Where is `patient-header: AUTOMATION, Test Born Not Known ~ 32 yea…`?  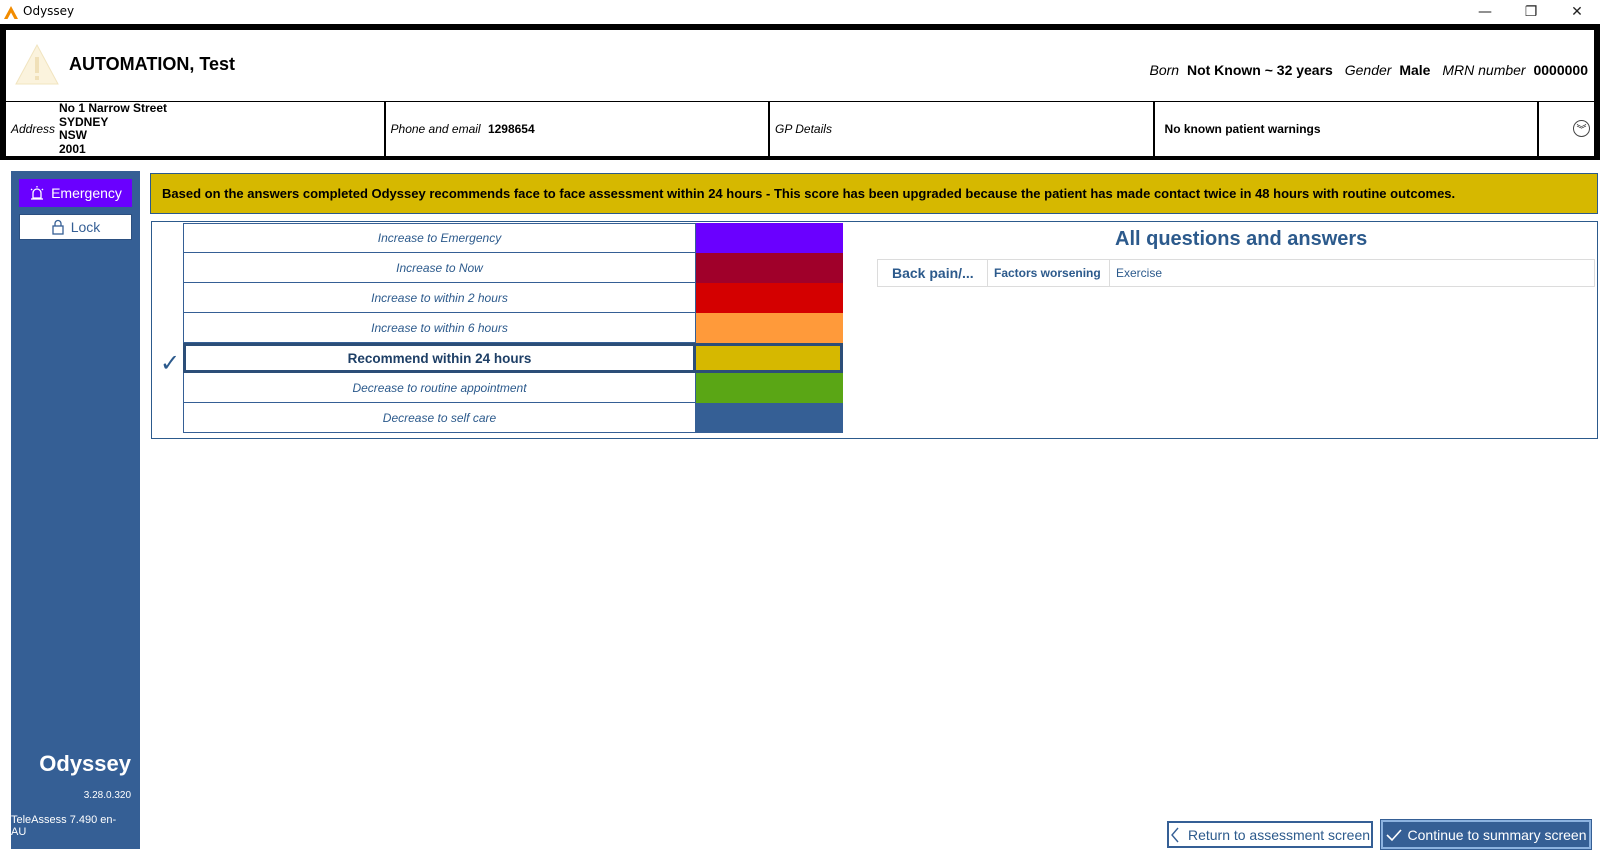
patient-header: AUTOMATION, Test Born Not Known ~ 32 yea… is located at coordinates (800, 65).